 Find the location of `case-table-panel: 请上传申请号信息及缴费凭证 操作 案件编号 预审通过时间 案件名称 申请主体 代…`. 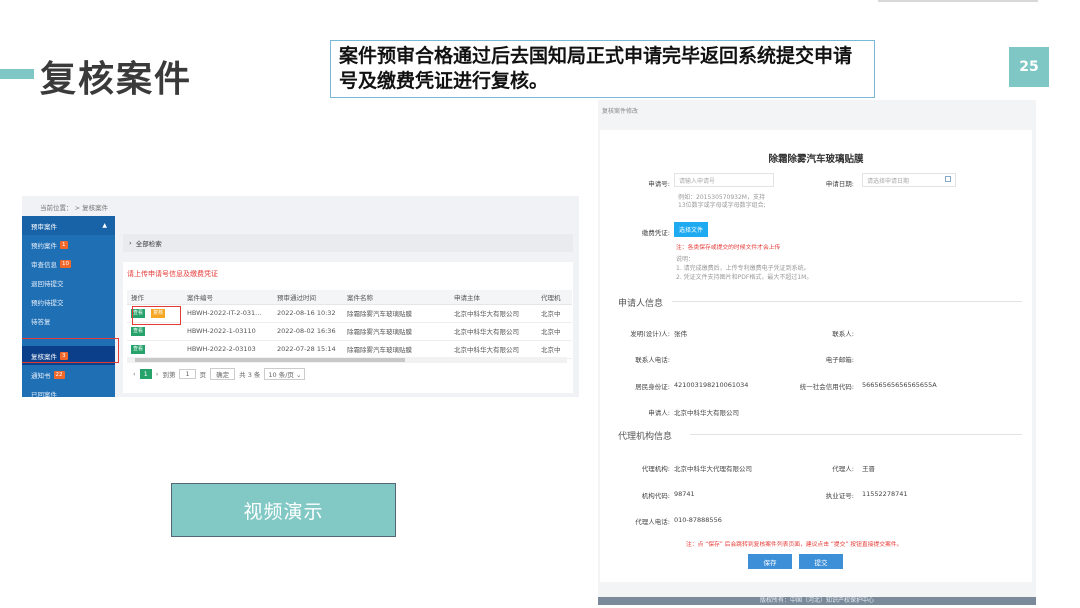

case-table-panel: 请上传申请号信息及缴费凭证 操作 案件编号 预审通过时间 案件名称 申请主体 代… is located at coordinates (348, 327).